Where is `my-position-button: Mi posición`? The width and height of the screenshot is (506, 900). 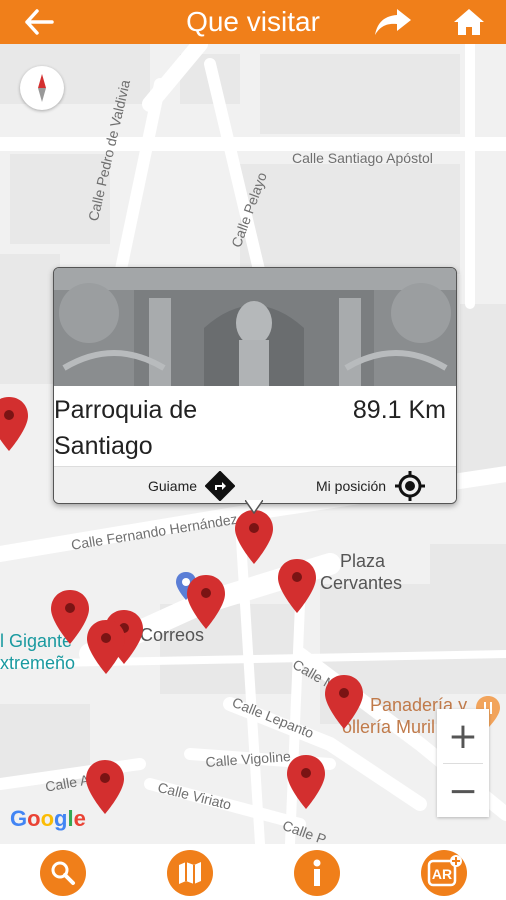
my-position-button: Mi posición is located at coordinates (371, 485).